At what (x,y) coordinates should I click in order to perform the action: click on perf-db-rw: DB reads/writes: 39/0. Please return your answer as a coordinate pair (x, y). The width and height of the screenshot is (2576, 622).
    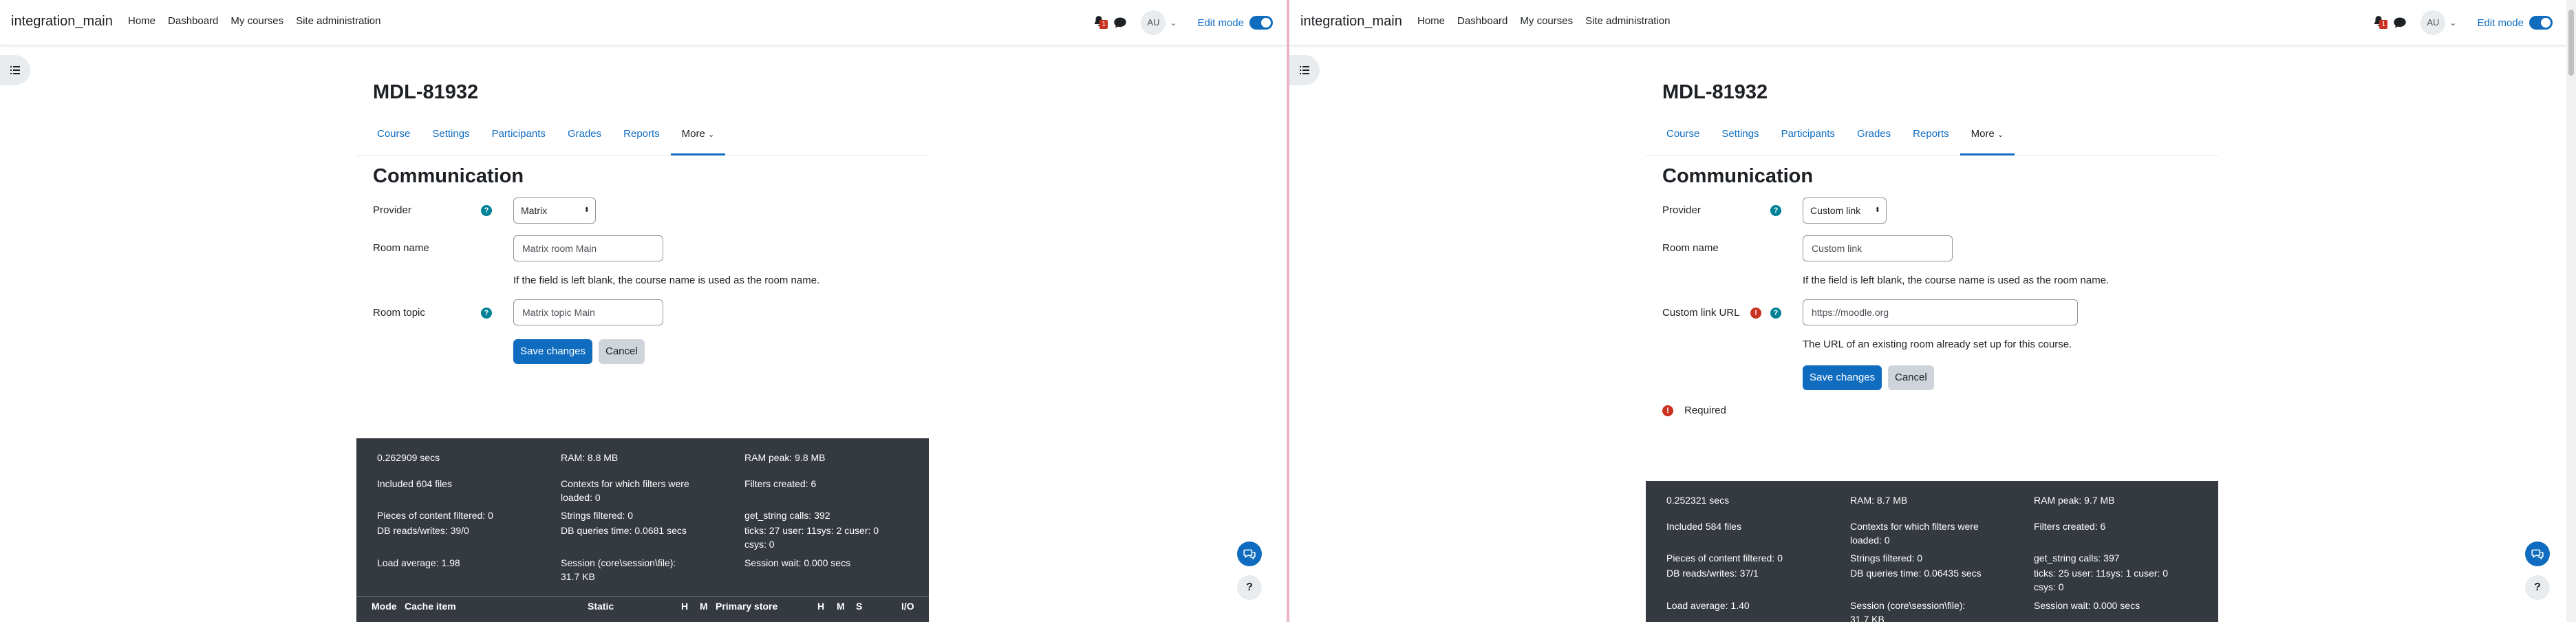
    Looking at the image, I should click on (423, 530).